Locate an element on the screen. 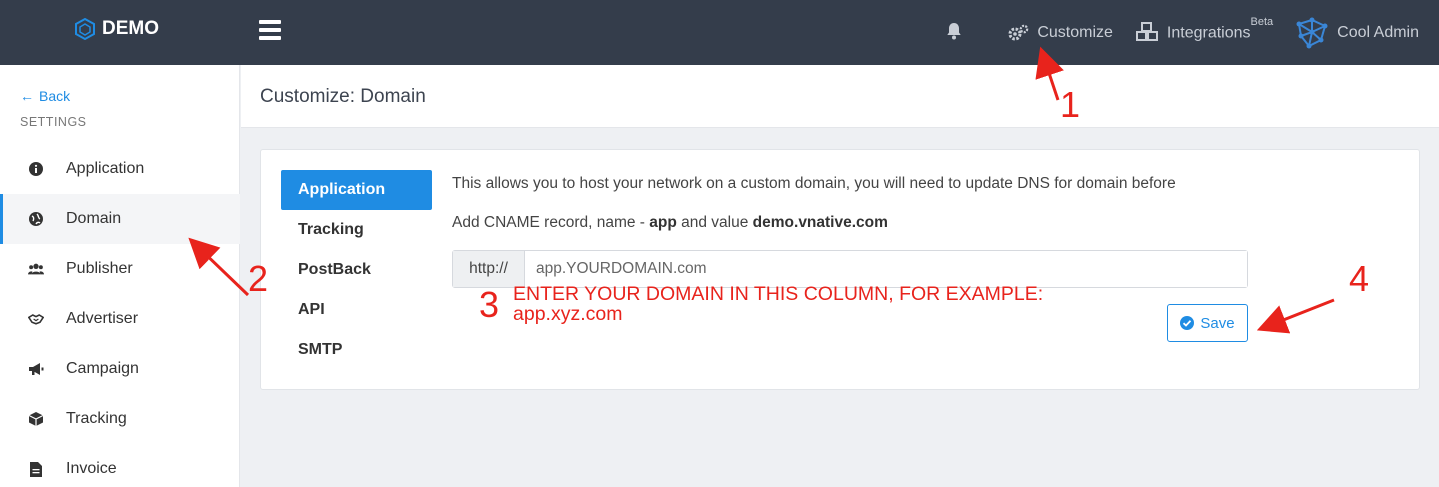 Image resolution: width=1439 pixels, height=487 pixels. globe-icon is located at coordinates (36, 219).